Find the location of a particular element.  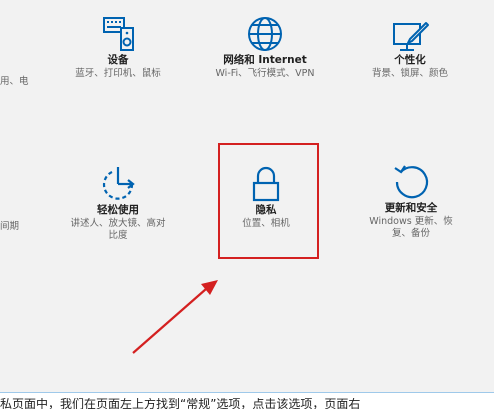

annotation-arrow is located at coordinates (175, 317).